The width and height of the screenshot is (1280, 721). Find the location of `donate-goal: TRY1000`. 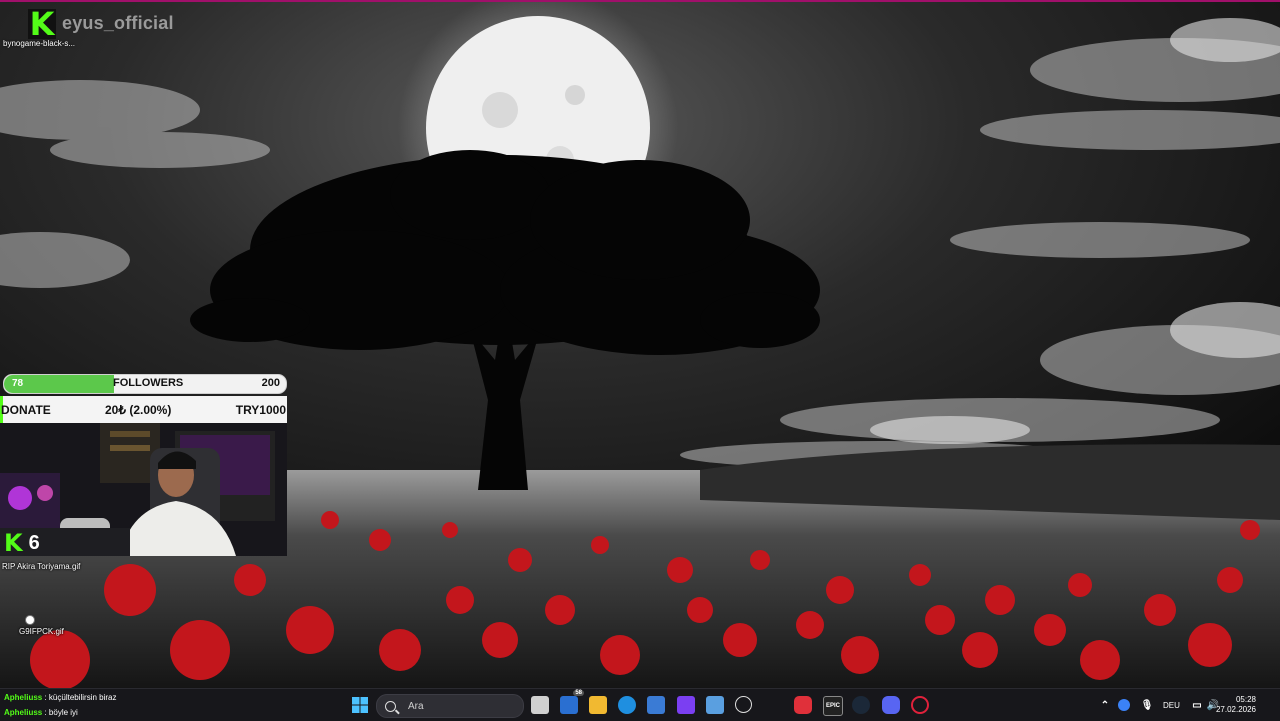

donate-goal: TRY1000 is located at coordinates (260, 410).